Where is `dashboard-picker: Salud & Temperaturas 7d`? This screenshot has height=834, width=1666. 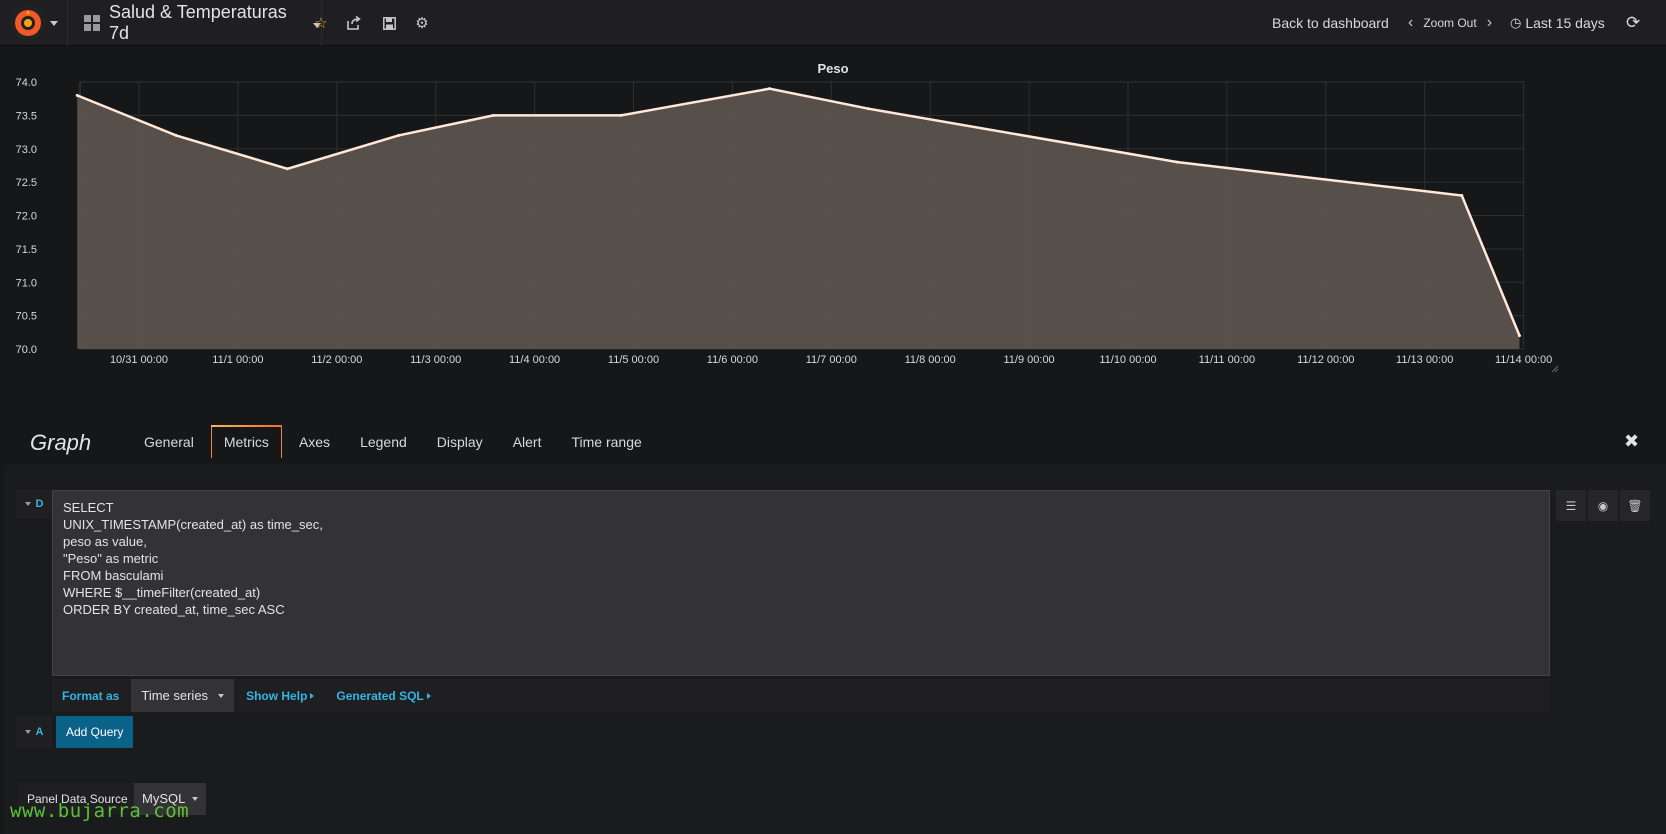 dashboard-picker: Salud & Temperaturas 7d is located at coordinates (196, 23).